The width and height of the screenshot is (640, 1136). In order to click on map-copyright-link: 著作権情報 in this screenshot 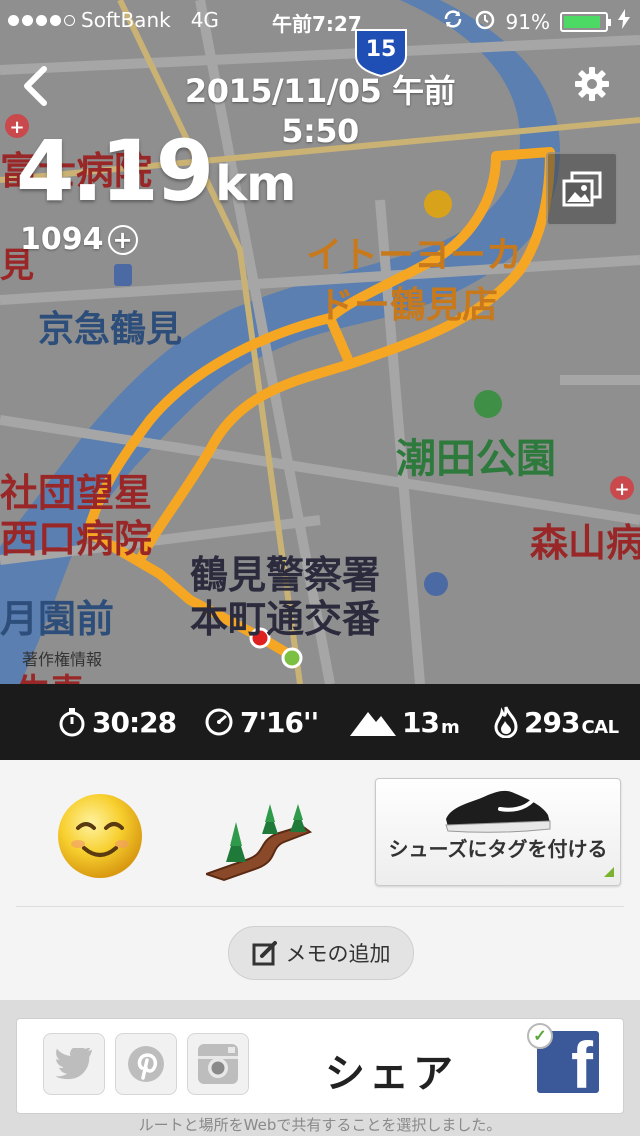, I will do `click(62, 658)`.